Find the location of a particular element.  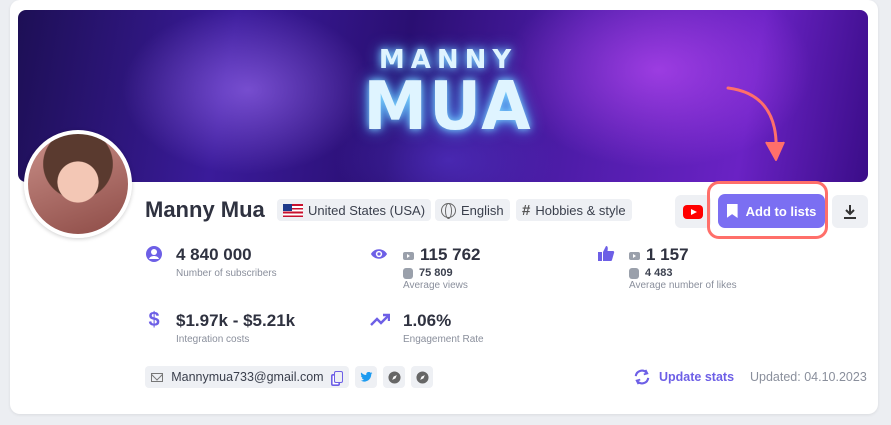

views-label: Average views is located at coordinates (435, 285).